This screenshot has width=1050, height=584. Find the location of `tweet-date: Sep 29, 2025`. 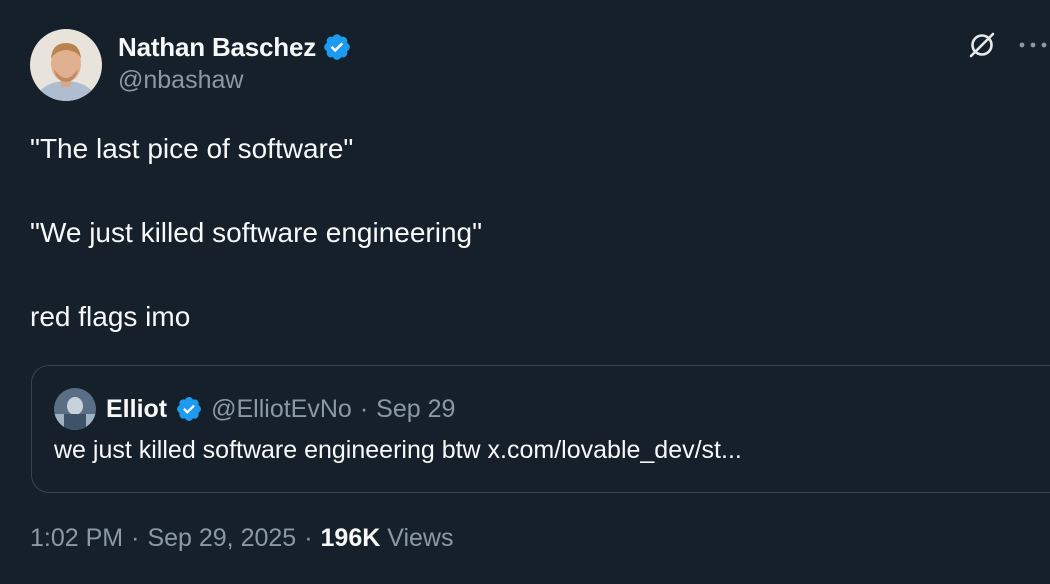

tweet-date: Sep 29, 2025 is located at coordinates (221, 538).